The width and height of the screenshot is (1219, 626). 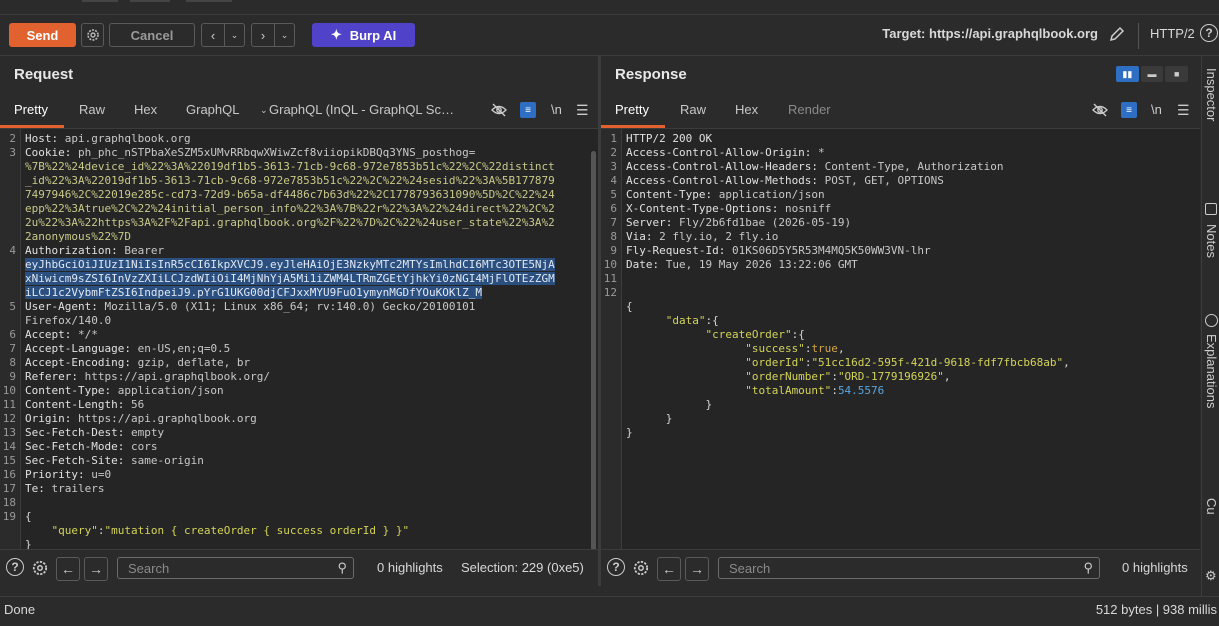 What do you see at coordinates (990, 33) in the screenshot?
I see `target-label: Target: https://api.graphqlbook.org` at bounding box center [990, 33].